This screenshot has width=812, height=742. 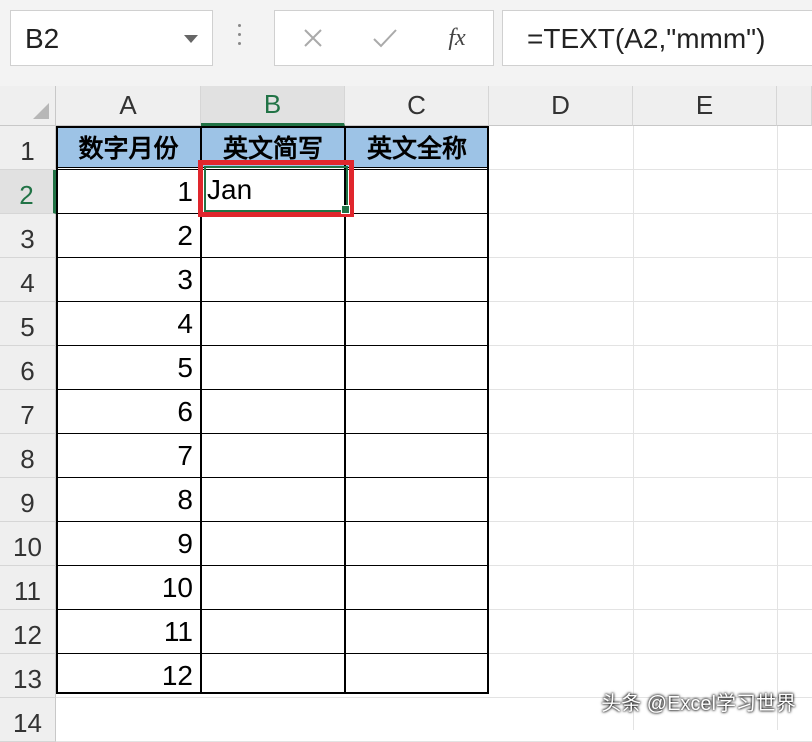 I want to click on column-header-d: D, so click(x=561, y=106).